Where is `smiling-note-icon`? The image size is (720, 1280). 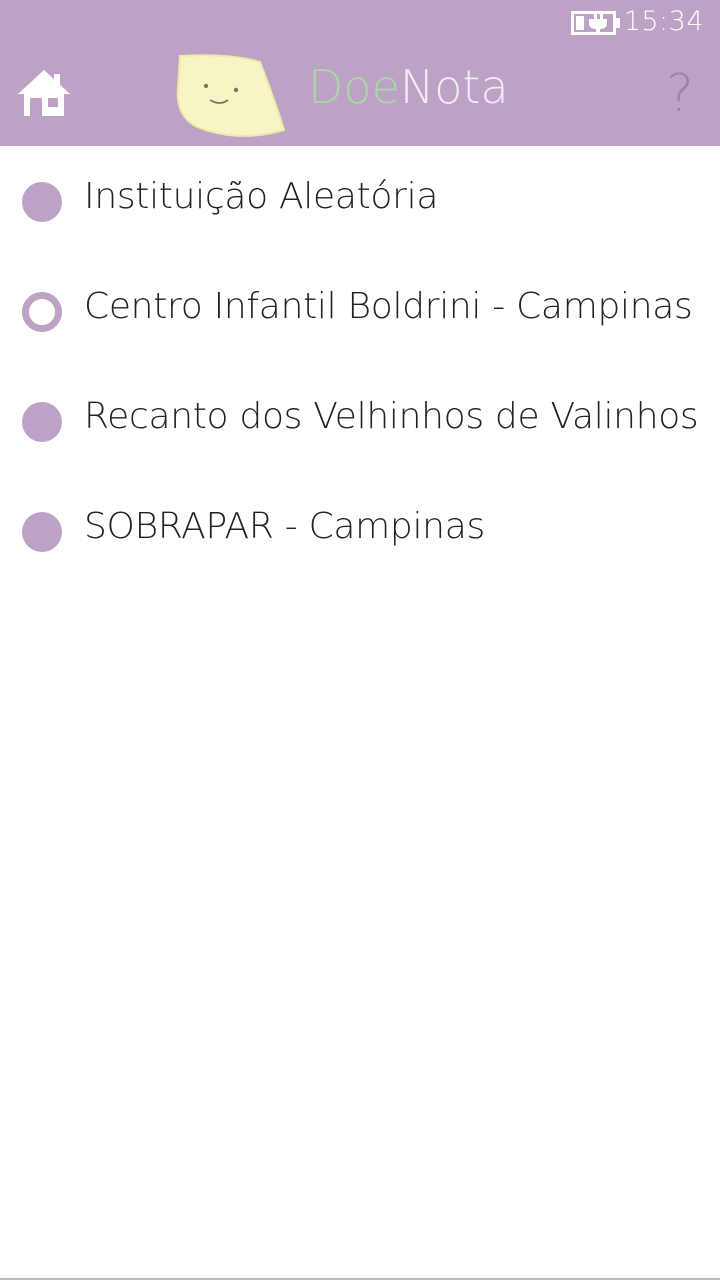 smiling-note-icon is located at coordinates (231, 95).